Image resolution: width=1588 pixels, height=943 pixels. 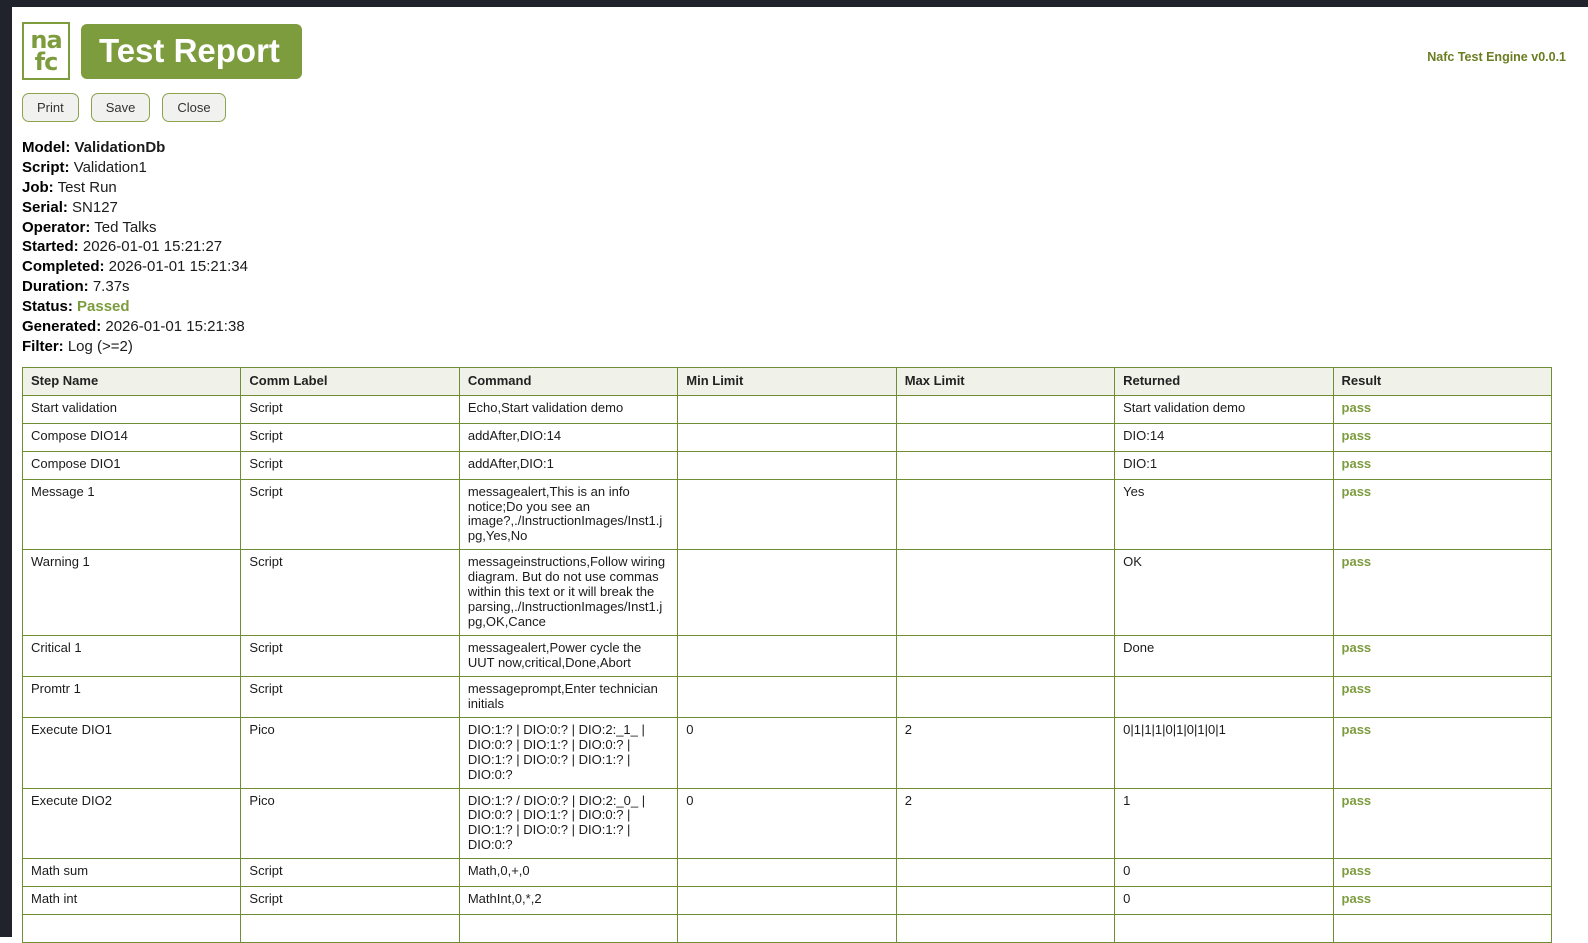 I want to click on column-header: Comm Label, so click(x=350, y=381).